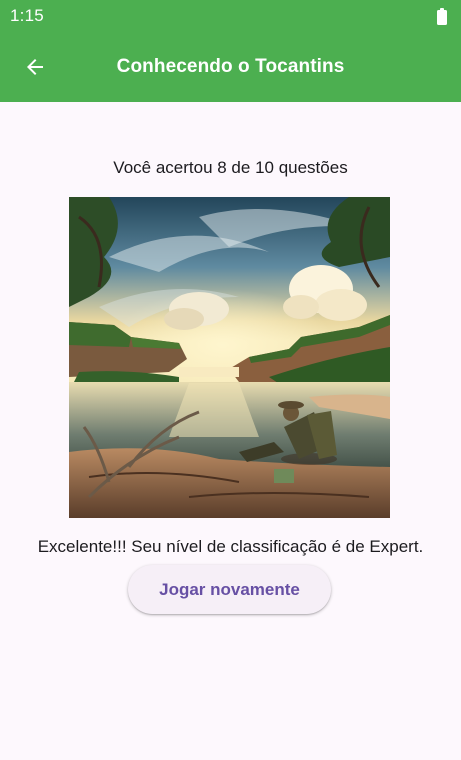 This screenshot has height=760, width=461. I want to click on page-title: Conhecendo o Tocantins, so click(230, 66).